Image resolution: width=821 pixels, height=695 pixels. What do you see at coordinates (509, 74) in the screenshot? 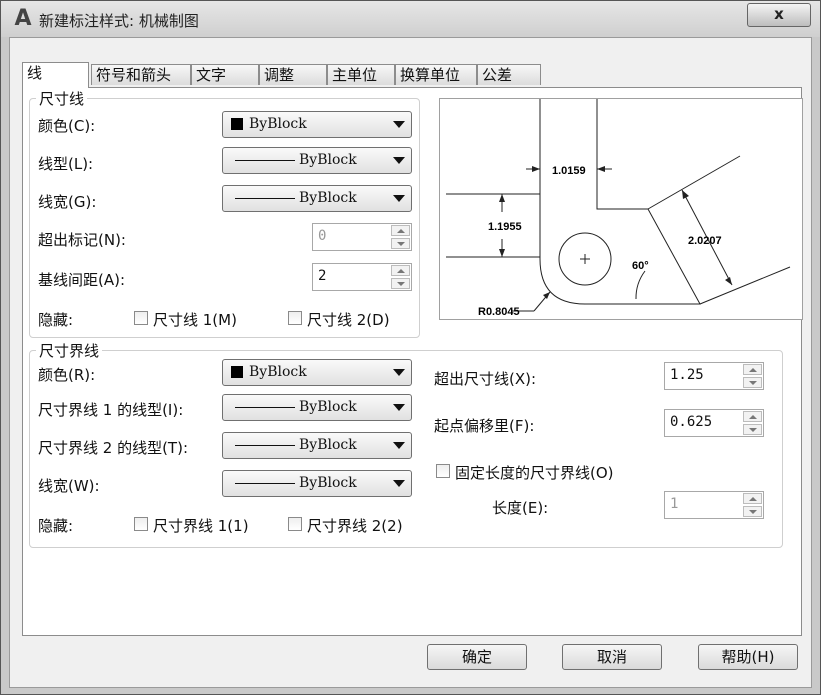
I see `tab-tolerances: 公差` at bounding box center [509, 74].